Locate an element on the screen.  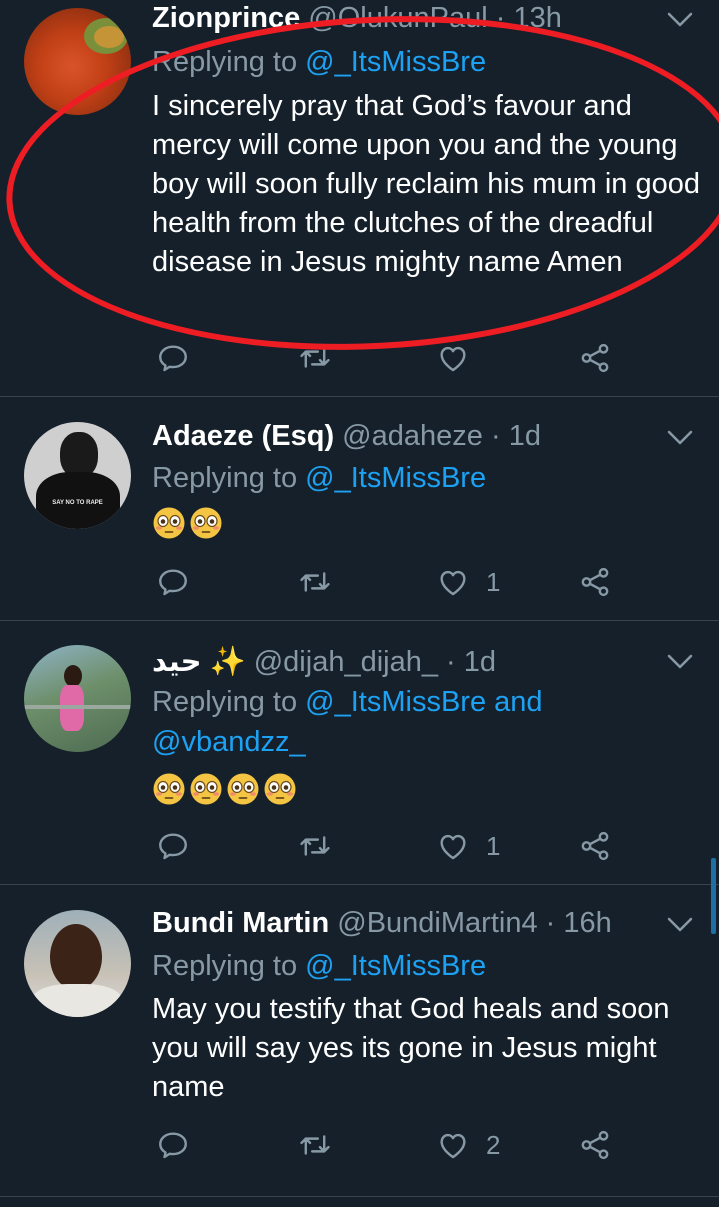
display-name: Zionprince is located at coordinates (226, 18).